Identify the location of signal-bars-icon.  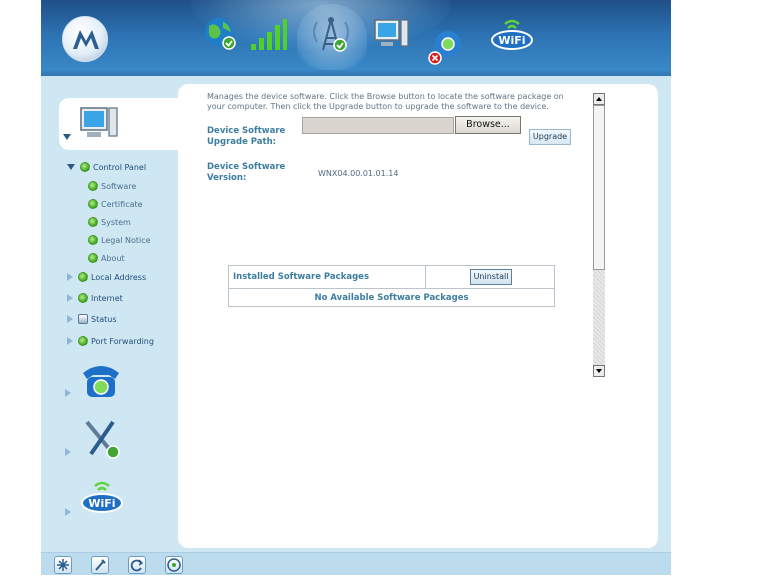
(268, 36).